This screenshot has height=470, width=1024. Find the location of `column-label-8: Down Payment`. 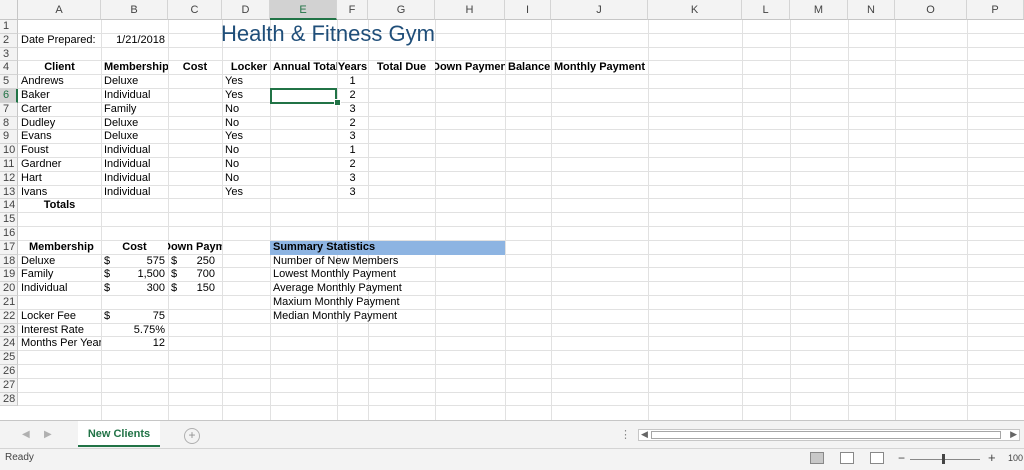

column-label-8: Down Payment is located at coordinates (470, 68).